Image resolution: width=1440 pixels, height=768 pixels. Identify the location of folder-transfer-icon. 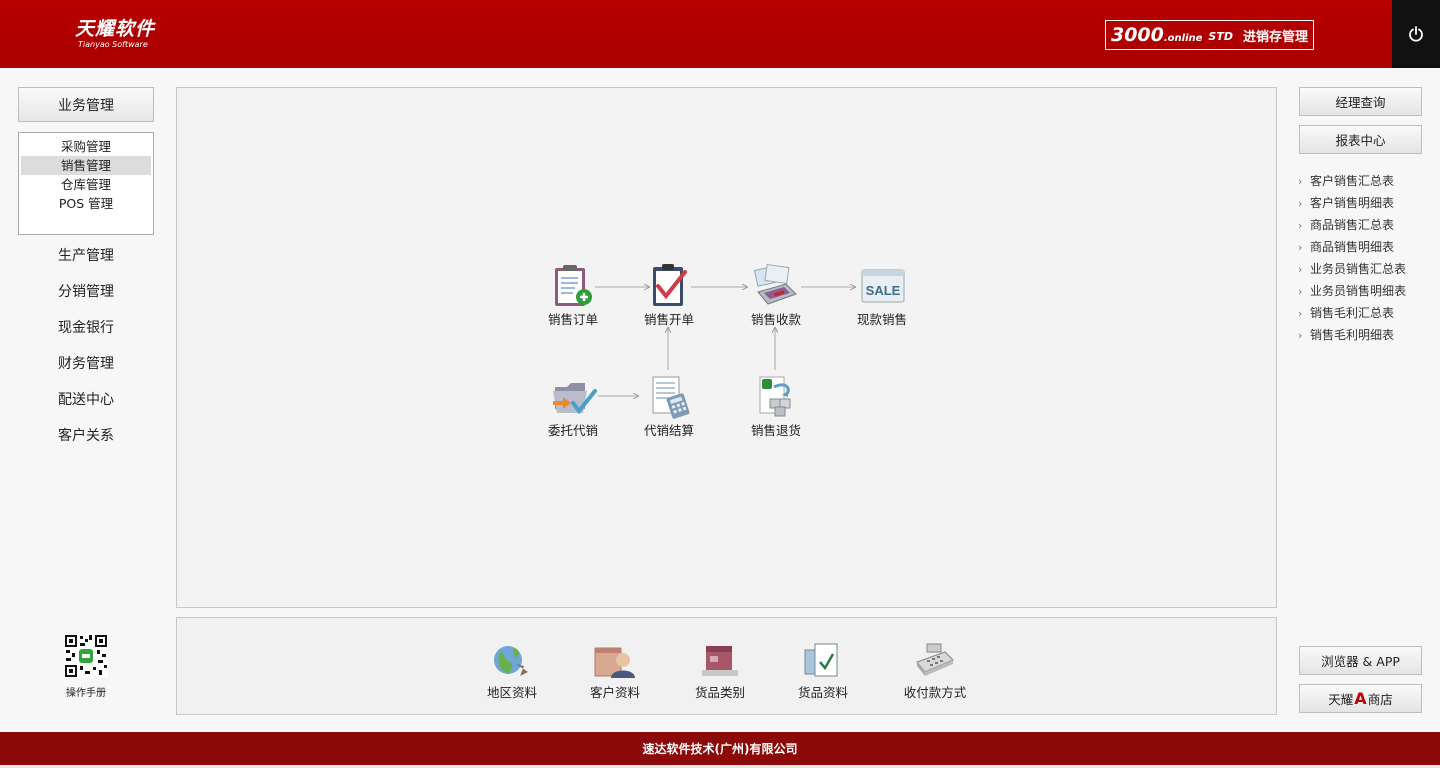
(575, 399).